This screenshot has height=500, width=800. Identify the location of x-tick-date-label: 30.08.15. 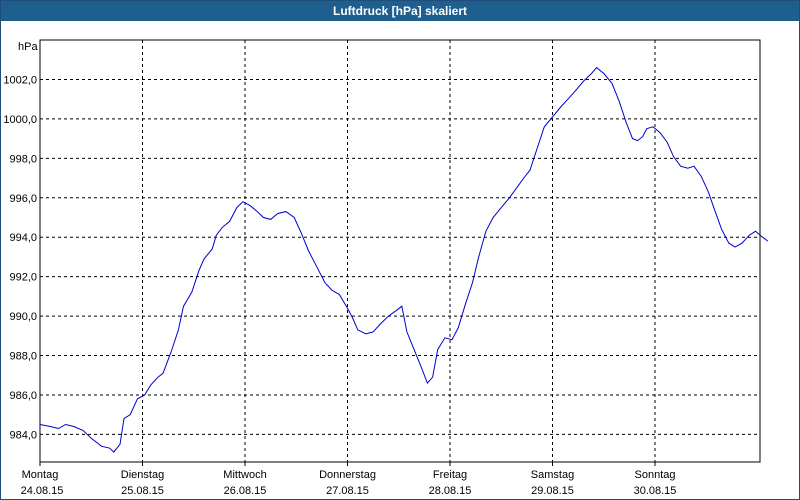
(655, 491).